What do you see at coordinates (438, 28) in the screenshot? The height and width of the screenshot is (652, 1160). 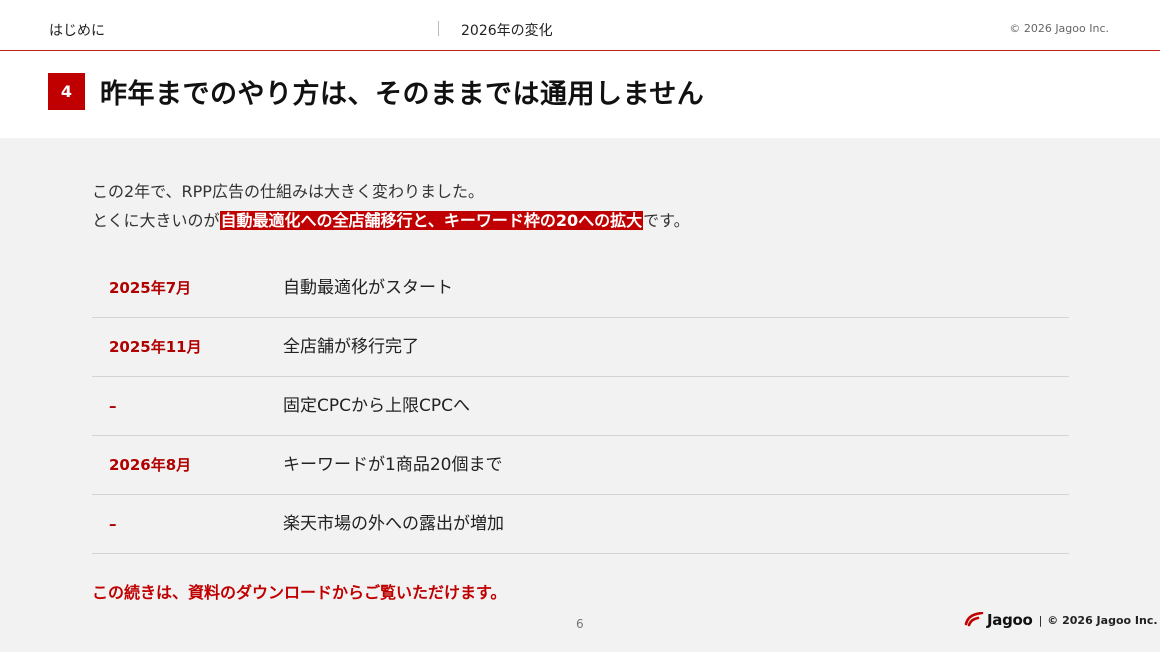 I see `header-divider` at bounding box center [438, 28].